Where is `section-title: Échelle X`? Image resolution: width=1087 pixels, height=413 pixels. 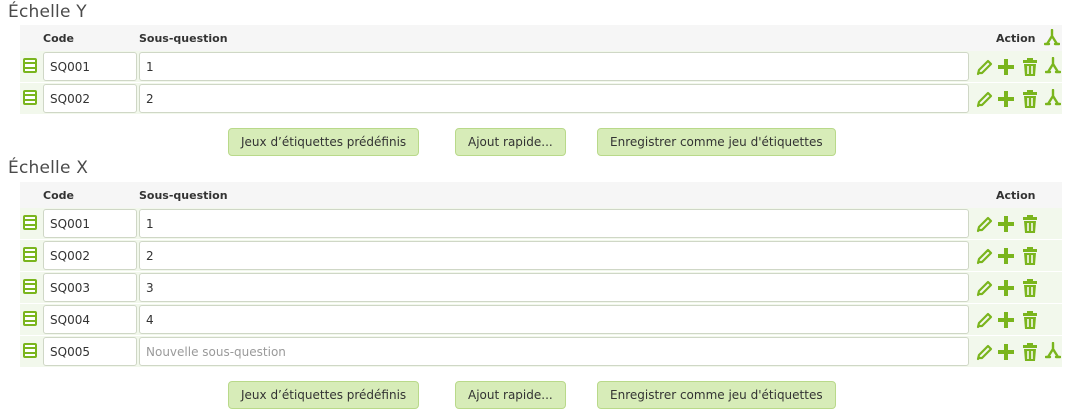
section-title: Échelle X is located at coordinates (48, 168).